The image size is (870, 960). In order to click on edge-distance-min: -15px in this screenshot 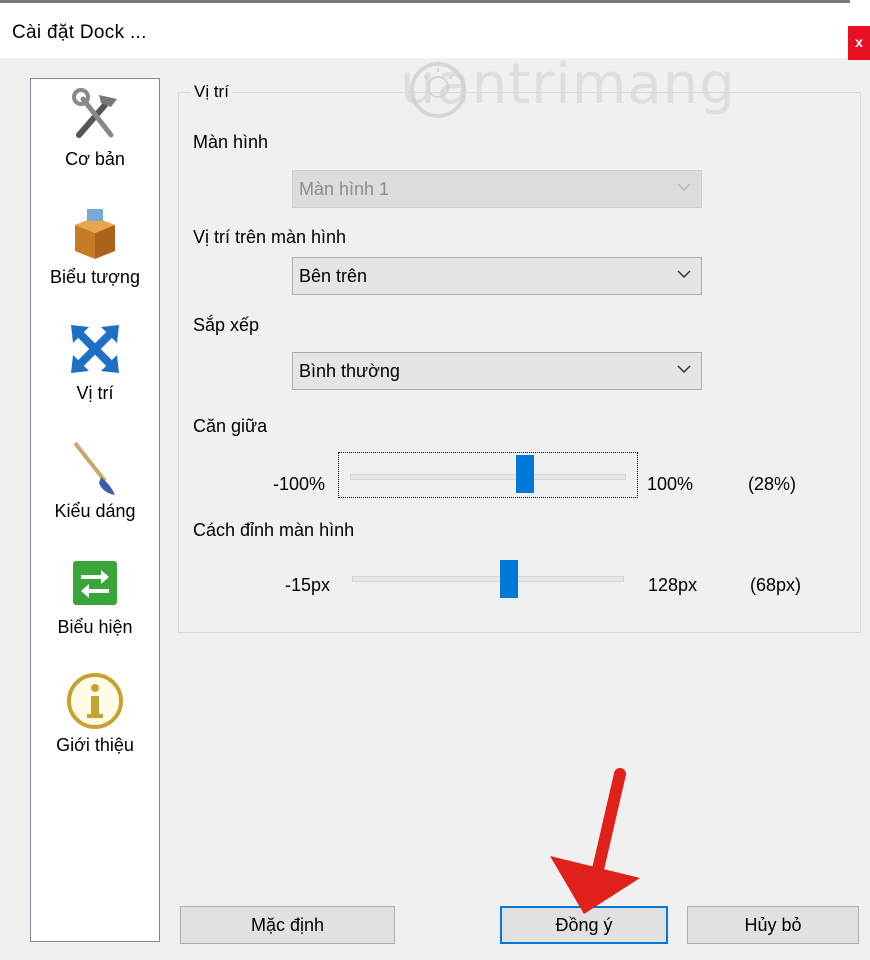, I will do `click(308, 585)`.